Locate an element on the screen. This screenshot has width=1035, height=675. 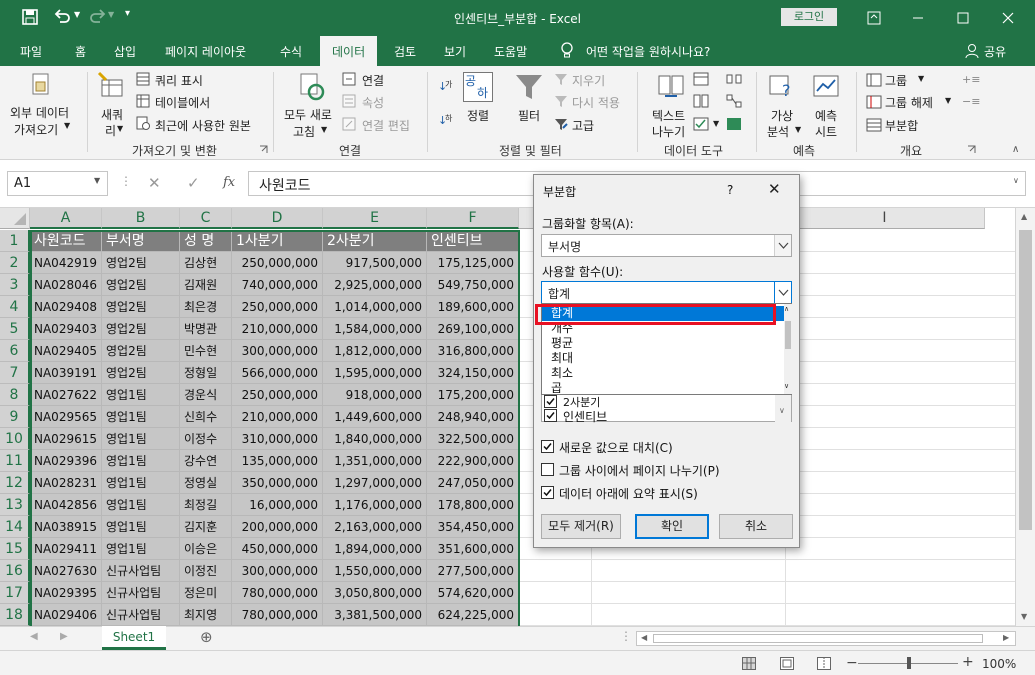
table-cell: 210,000,000 is located at coordinates (277, 417).